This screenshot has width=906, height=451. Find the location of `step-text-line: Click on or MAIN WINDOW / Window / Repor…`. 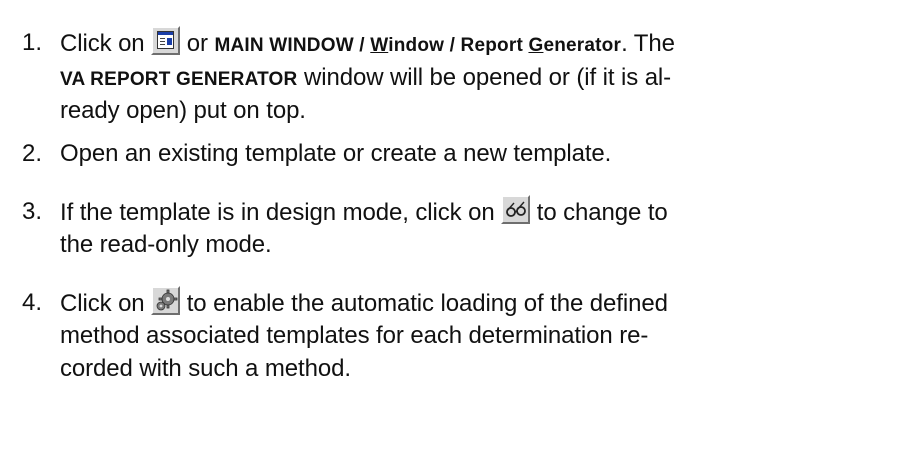

step-text-line: Click on or MAIN WINDOW / Window / Repor… is located at coordinates (475, 44).